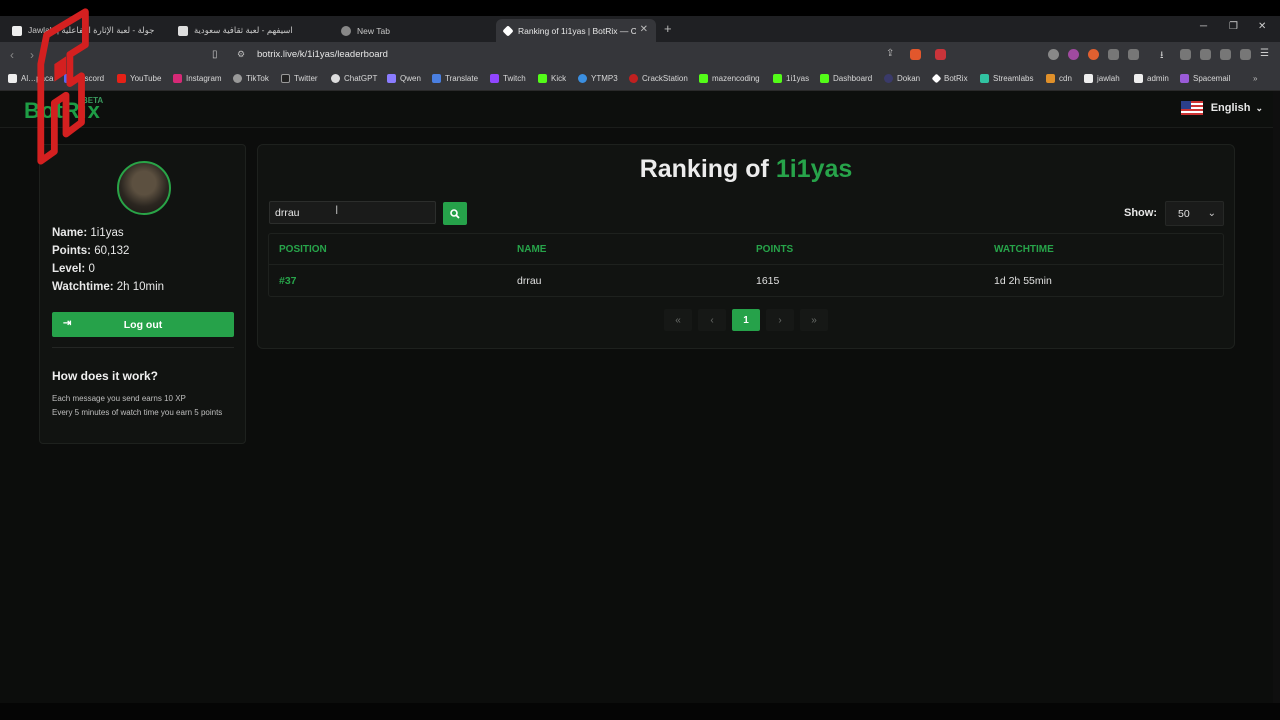 Image resolution: width=1280 pixels, height=720 pixels. I want to click on column-header-watchtime: WATCHTIME, so click(1024, 249).